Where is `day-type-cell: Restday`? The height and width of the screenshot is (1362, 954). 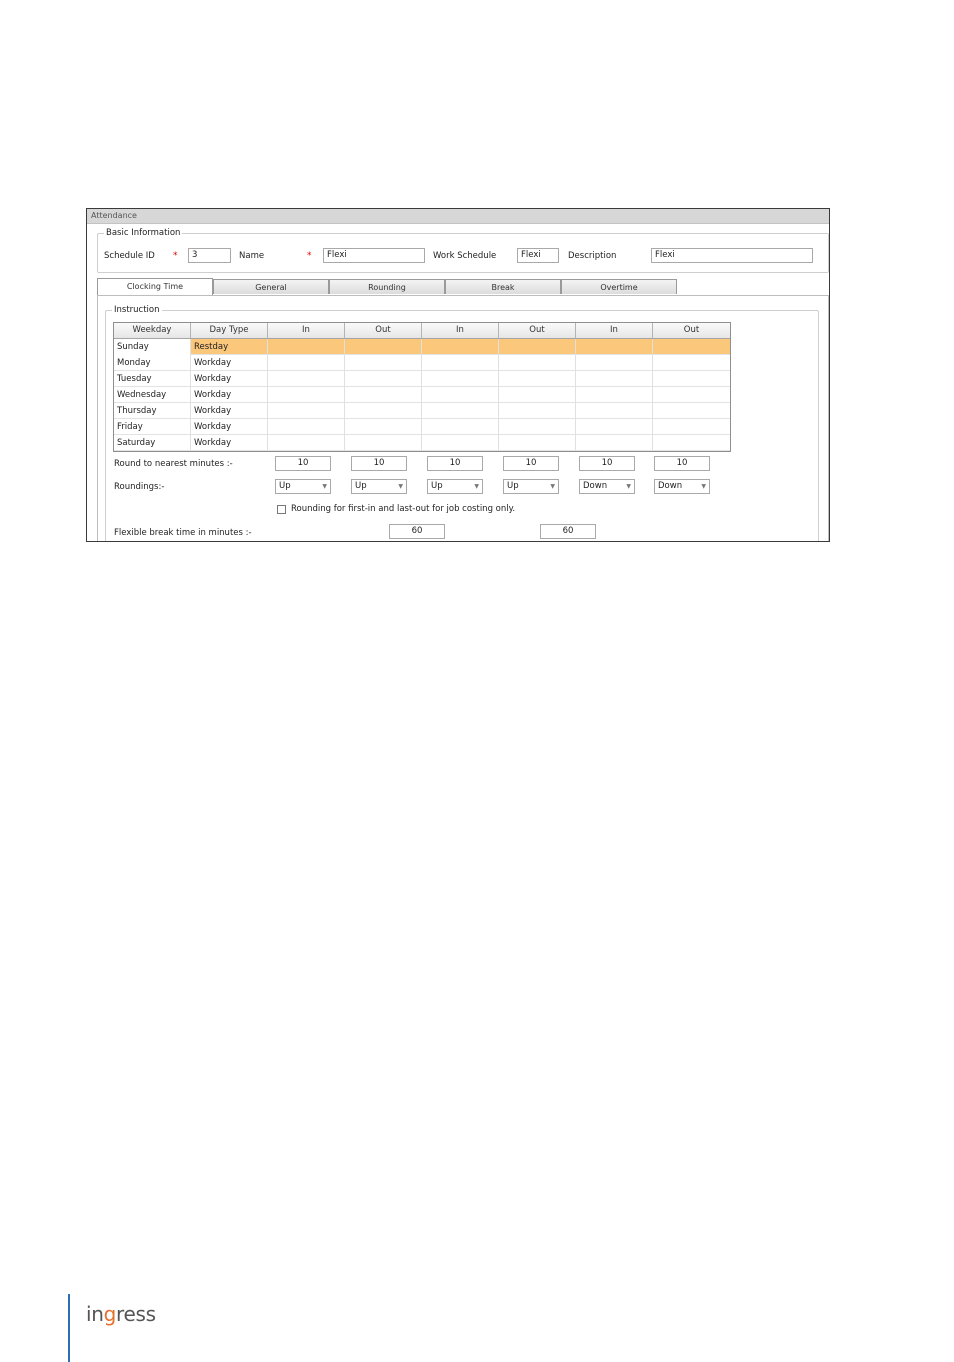 day-type-cell: Restday is located at coordinates (229, 347).